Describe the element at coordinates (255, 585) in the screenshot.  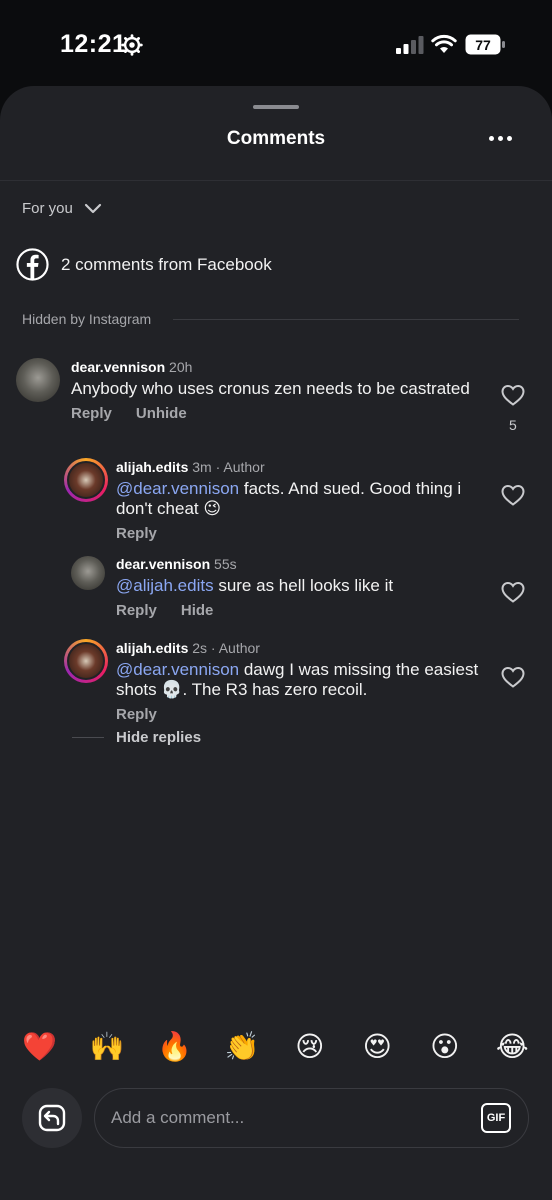
I see `reply-text: @alijah.edits sure as hell looks like it` at that location.